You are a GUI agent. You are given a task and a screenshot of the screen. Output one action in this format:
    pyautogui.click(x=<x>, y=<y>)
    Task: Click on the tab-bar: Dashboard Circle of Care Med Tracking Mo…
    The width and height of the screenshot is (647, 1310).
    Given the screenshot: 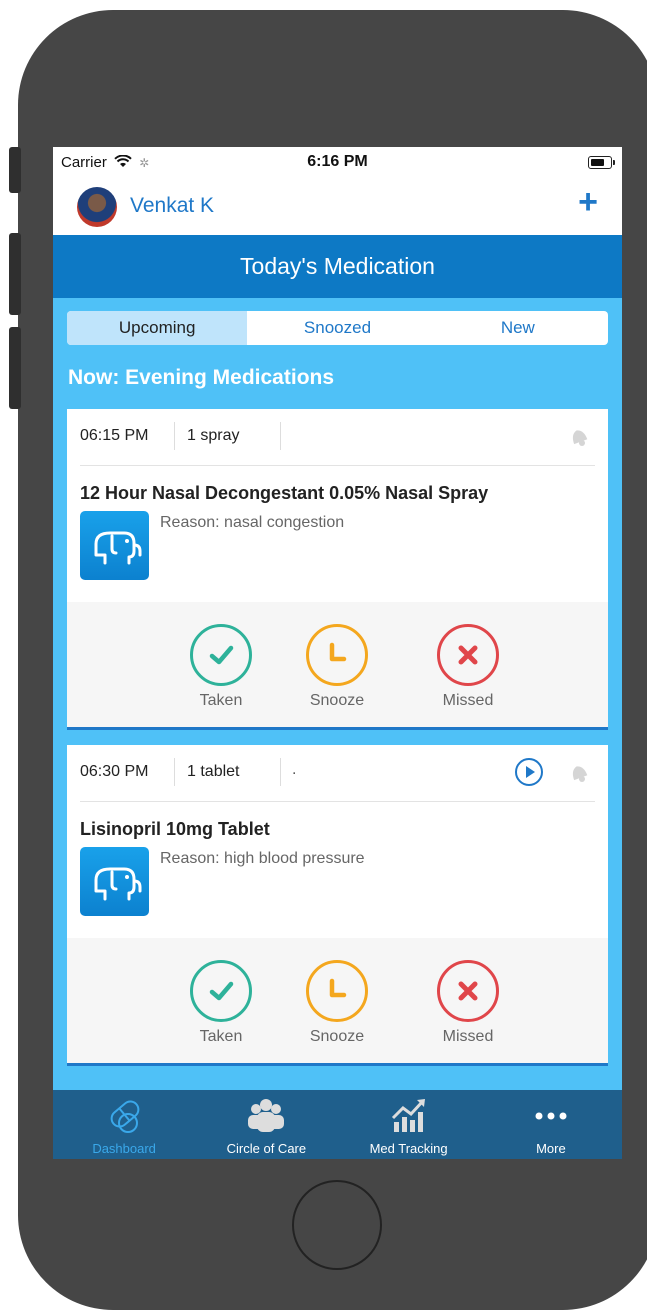 What is the action you would take?
    pyautogui.click(x=337, y=1124)
    